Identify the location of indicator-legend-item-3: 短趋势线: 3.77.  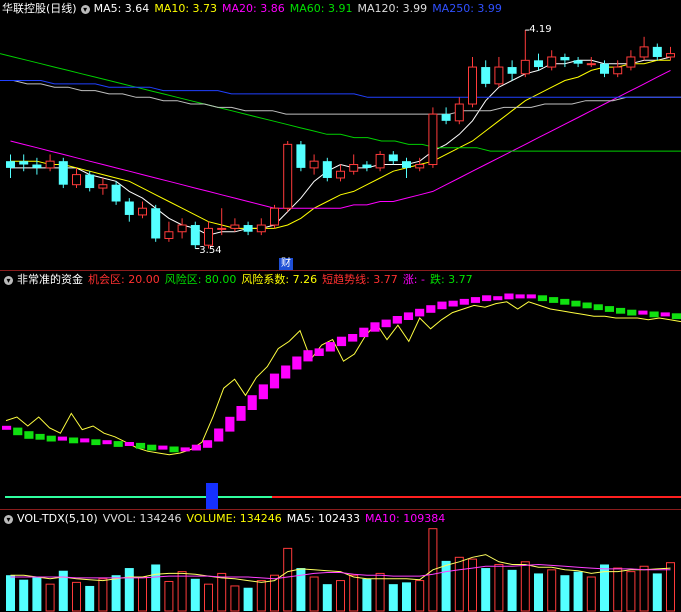
(360, 279).